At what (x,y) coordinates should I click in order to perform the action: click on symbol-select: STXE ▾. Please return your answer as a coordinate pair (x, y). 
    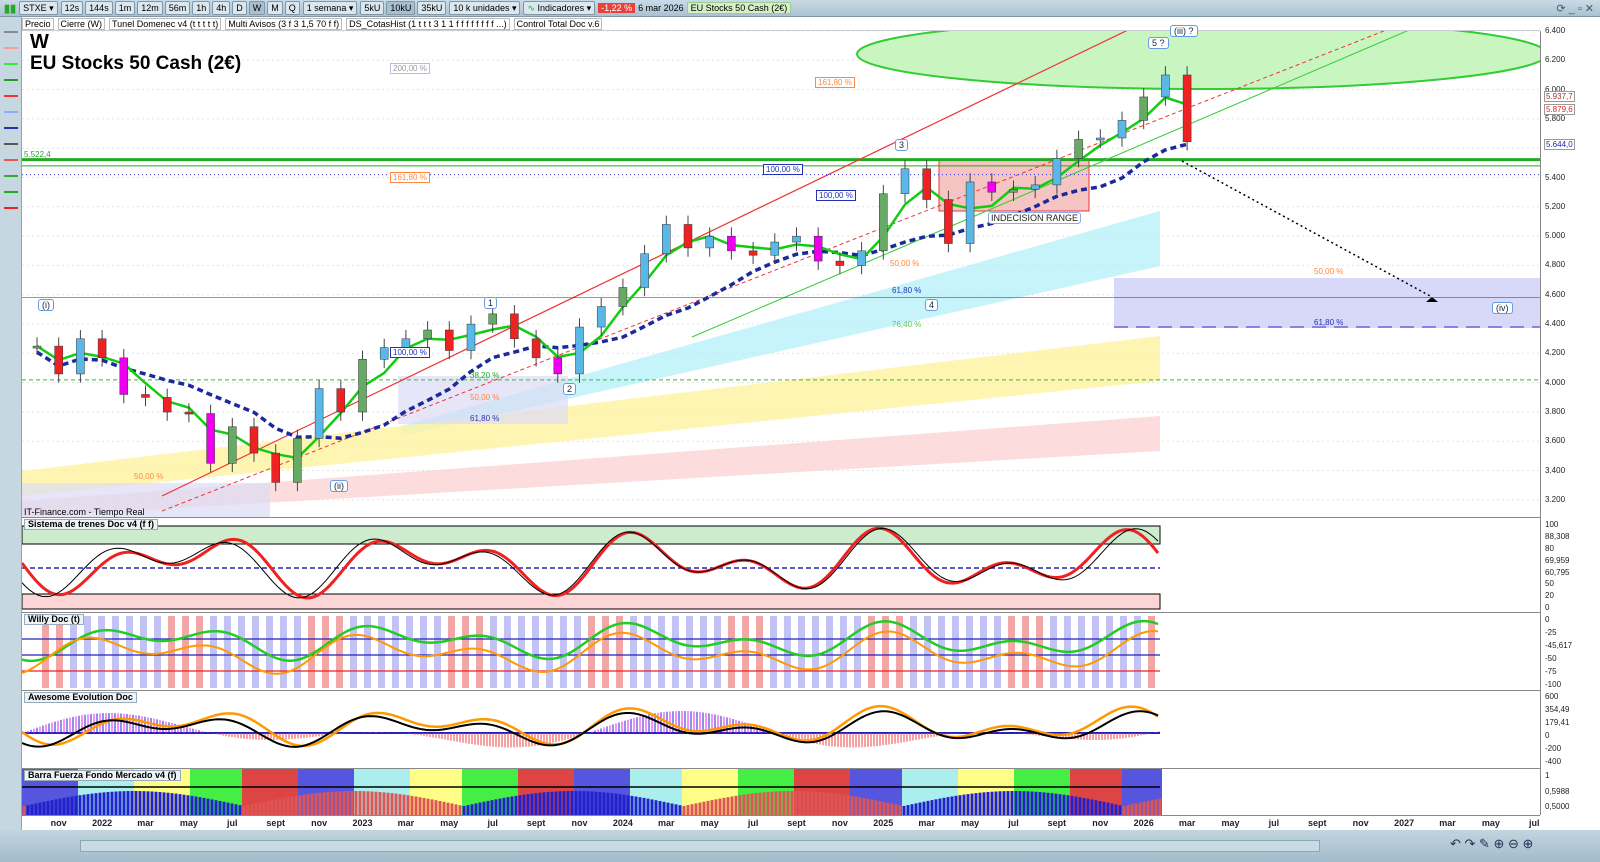
    Looking at the image, I should click on (38, 8).